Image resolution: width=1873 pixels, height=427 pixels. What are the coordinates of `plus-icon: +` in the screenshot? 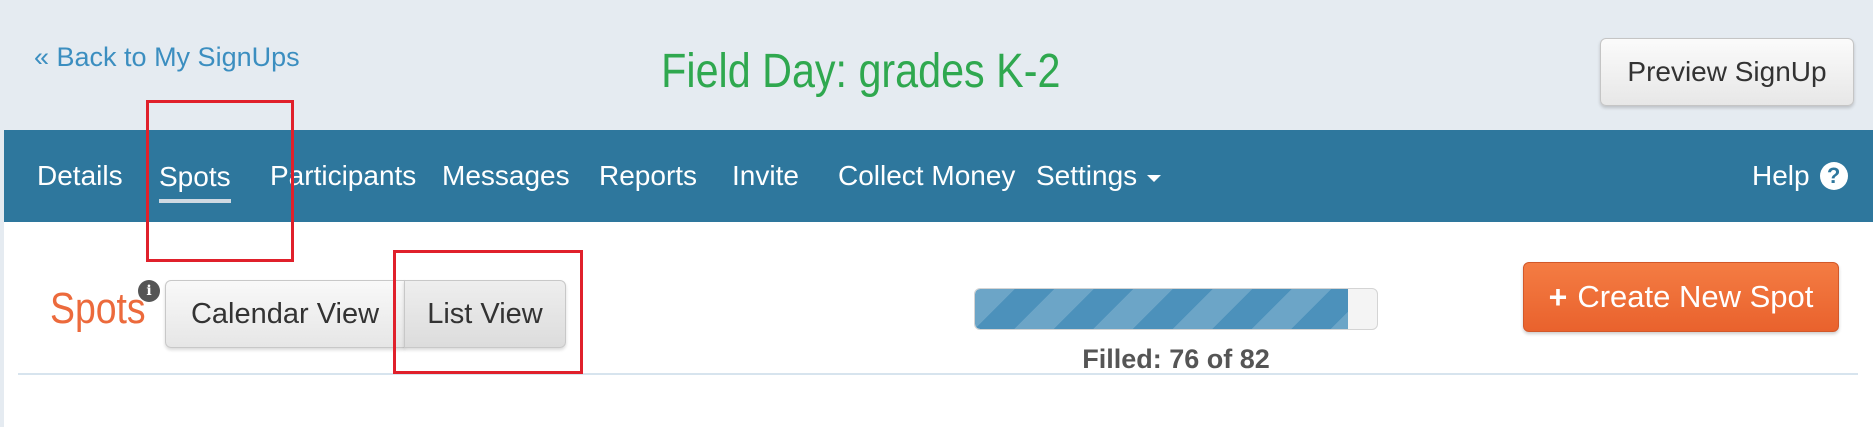 It's located at (1558, 296).